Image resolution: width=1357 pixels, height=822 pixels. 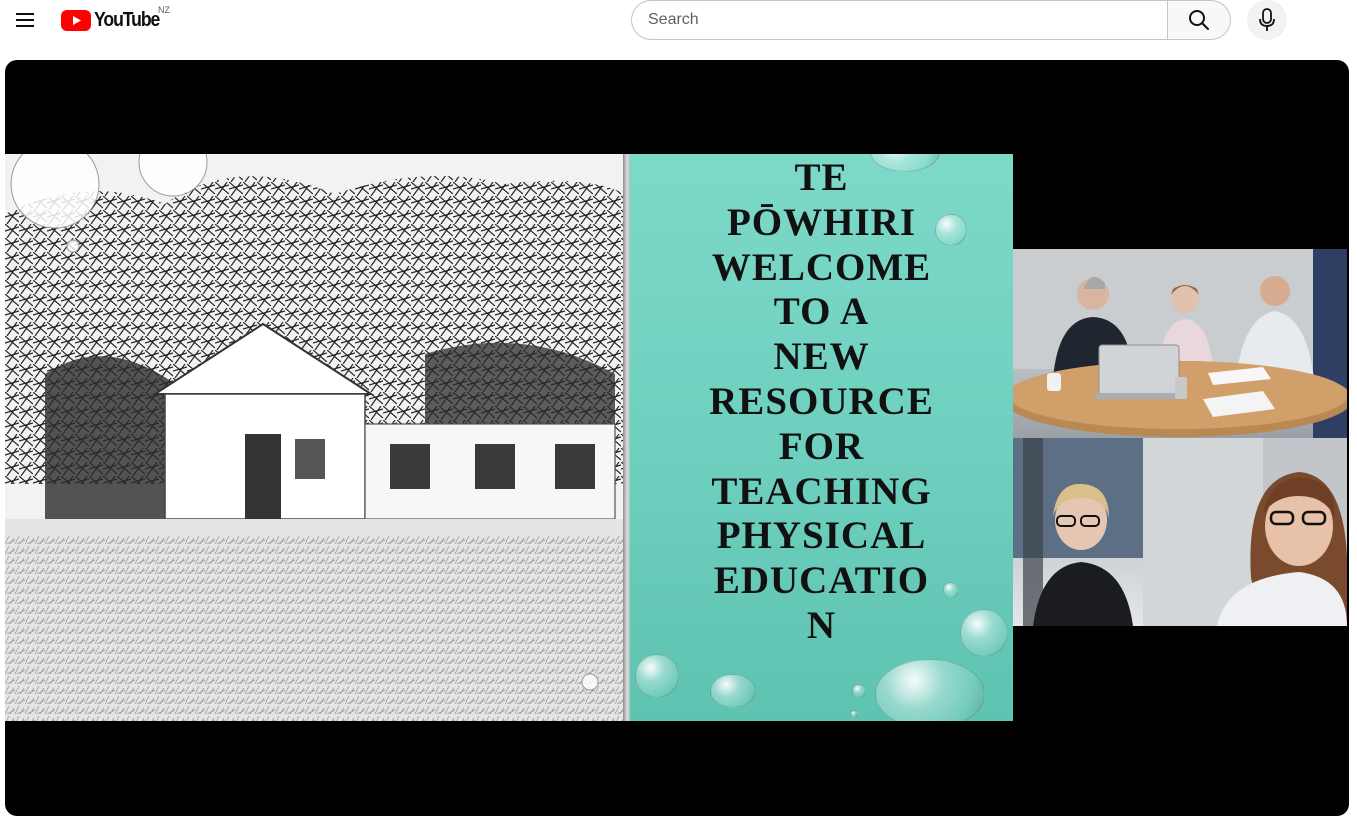 What do you see at coordinates (127, 19) in the screenshot?
I see `logo-wordmark: YouTube` at bounding box center [127, 19].